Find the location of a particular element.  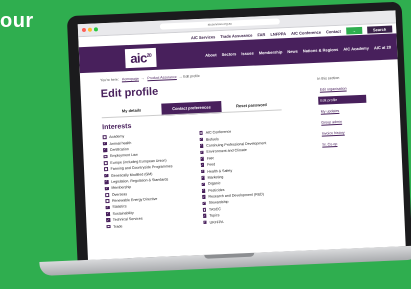

logo-anniversary: 20 is located at coordinates (149, 55).